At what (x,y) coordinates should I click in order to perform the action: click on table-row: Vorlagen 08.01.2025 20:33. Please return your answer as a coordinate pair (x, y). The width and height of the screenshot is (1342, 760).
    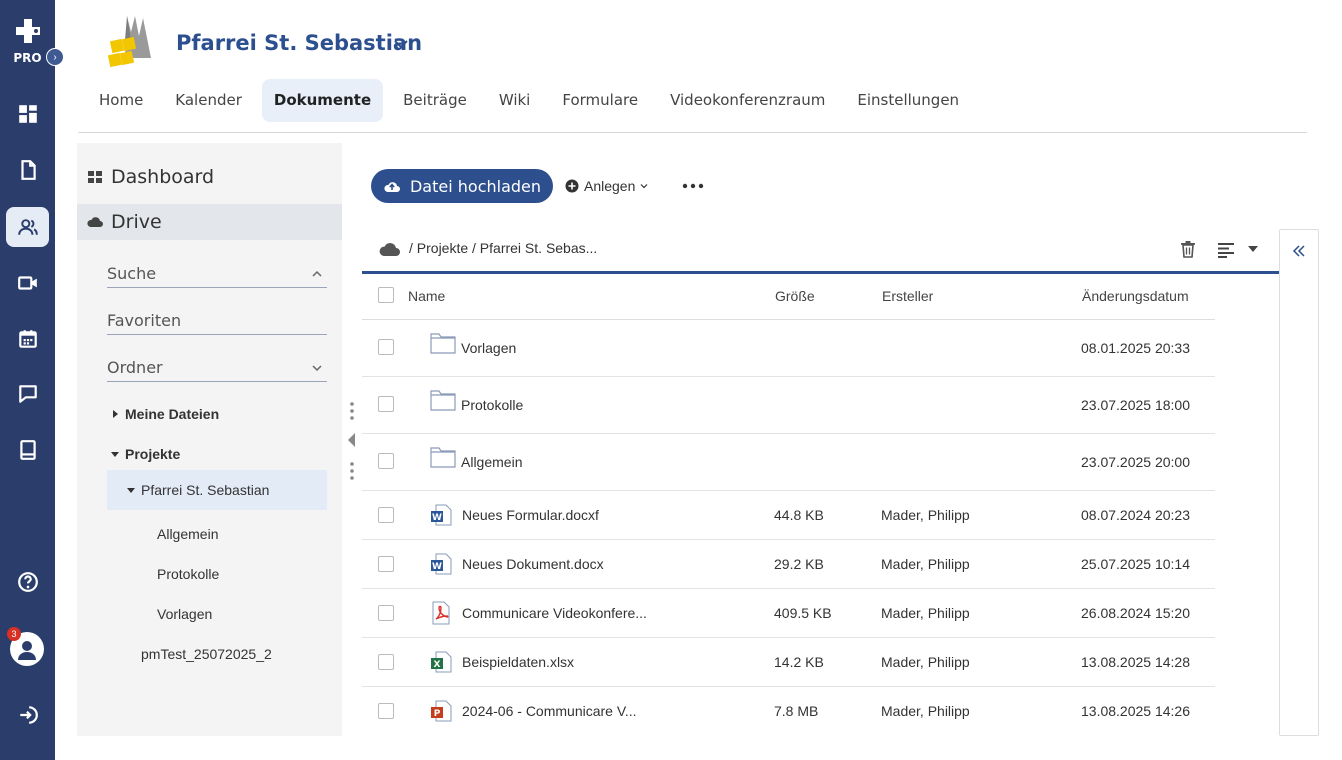
    Looking at the image, I should click on (788, 348).